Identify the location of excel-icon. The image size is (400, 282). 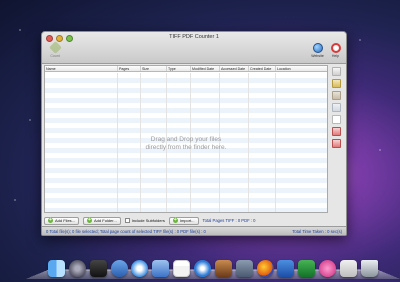
(307, 268).